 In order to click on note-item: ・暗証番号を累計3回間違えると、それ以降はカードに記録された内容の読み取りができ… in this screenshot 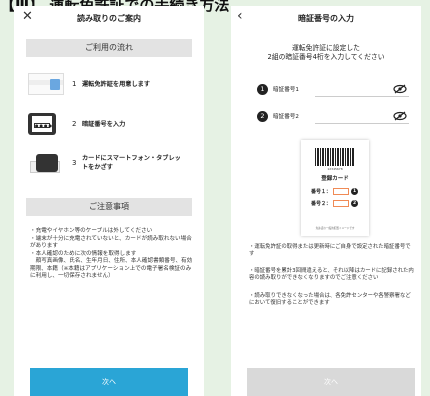, I will do `click(331, 275)`.